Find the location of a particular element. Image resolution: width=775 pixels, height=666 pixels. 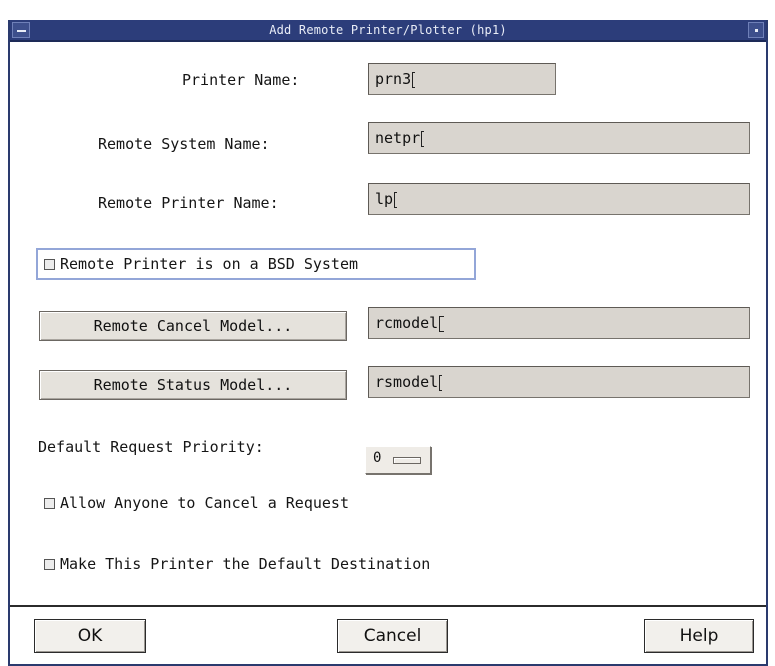

help-button: Help is located at coordinates (699, 636).